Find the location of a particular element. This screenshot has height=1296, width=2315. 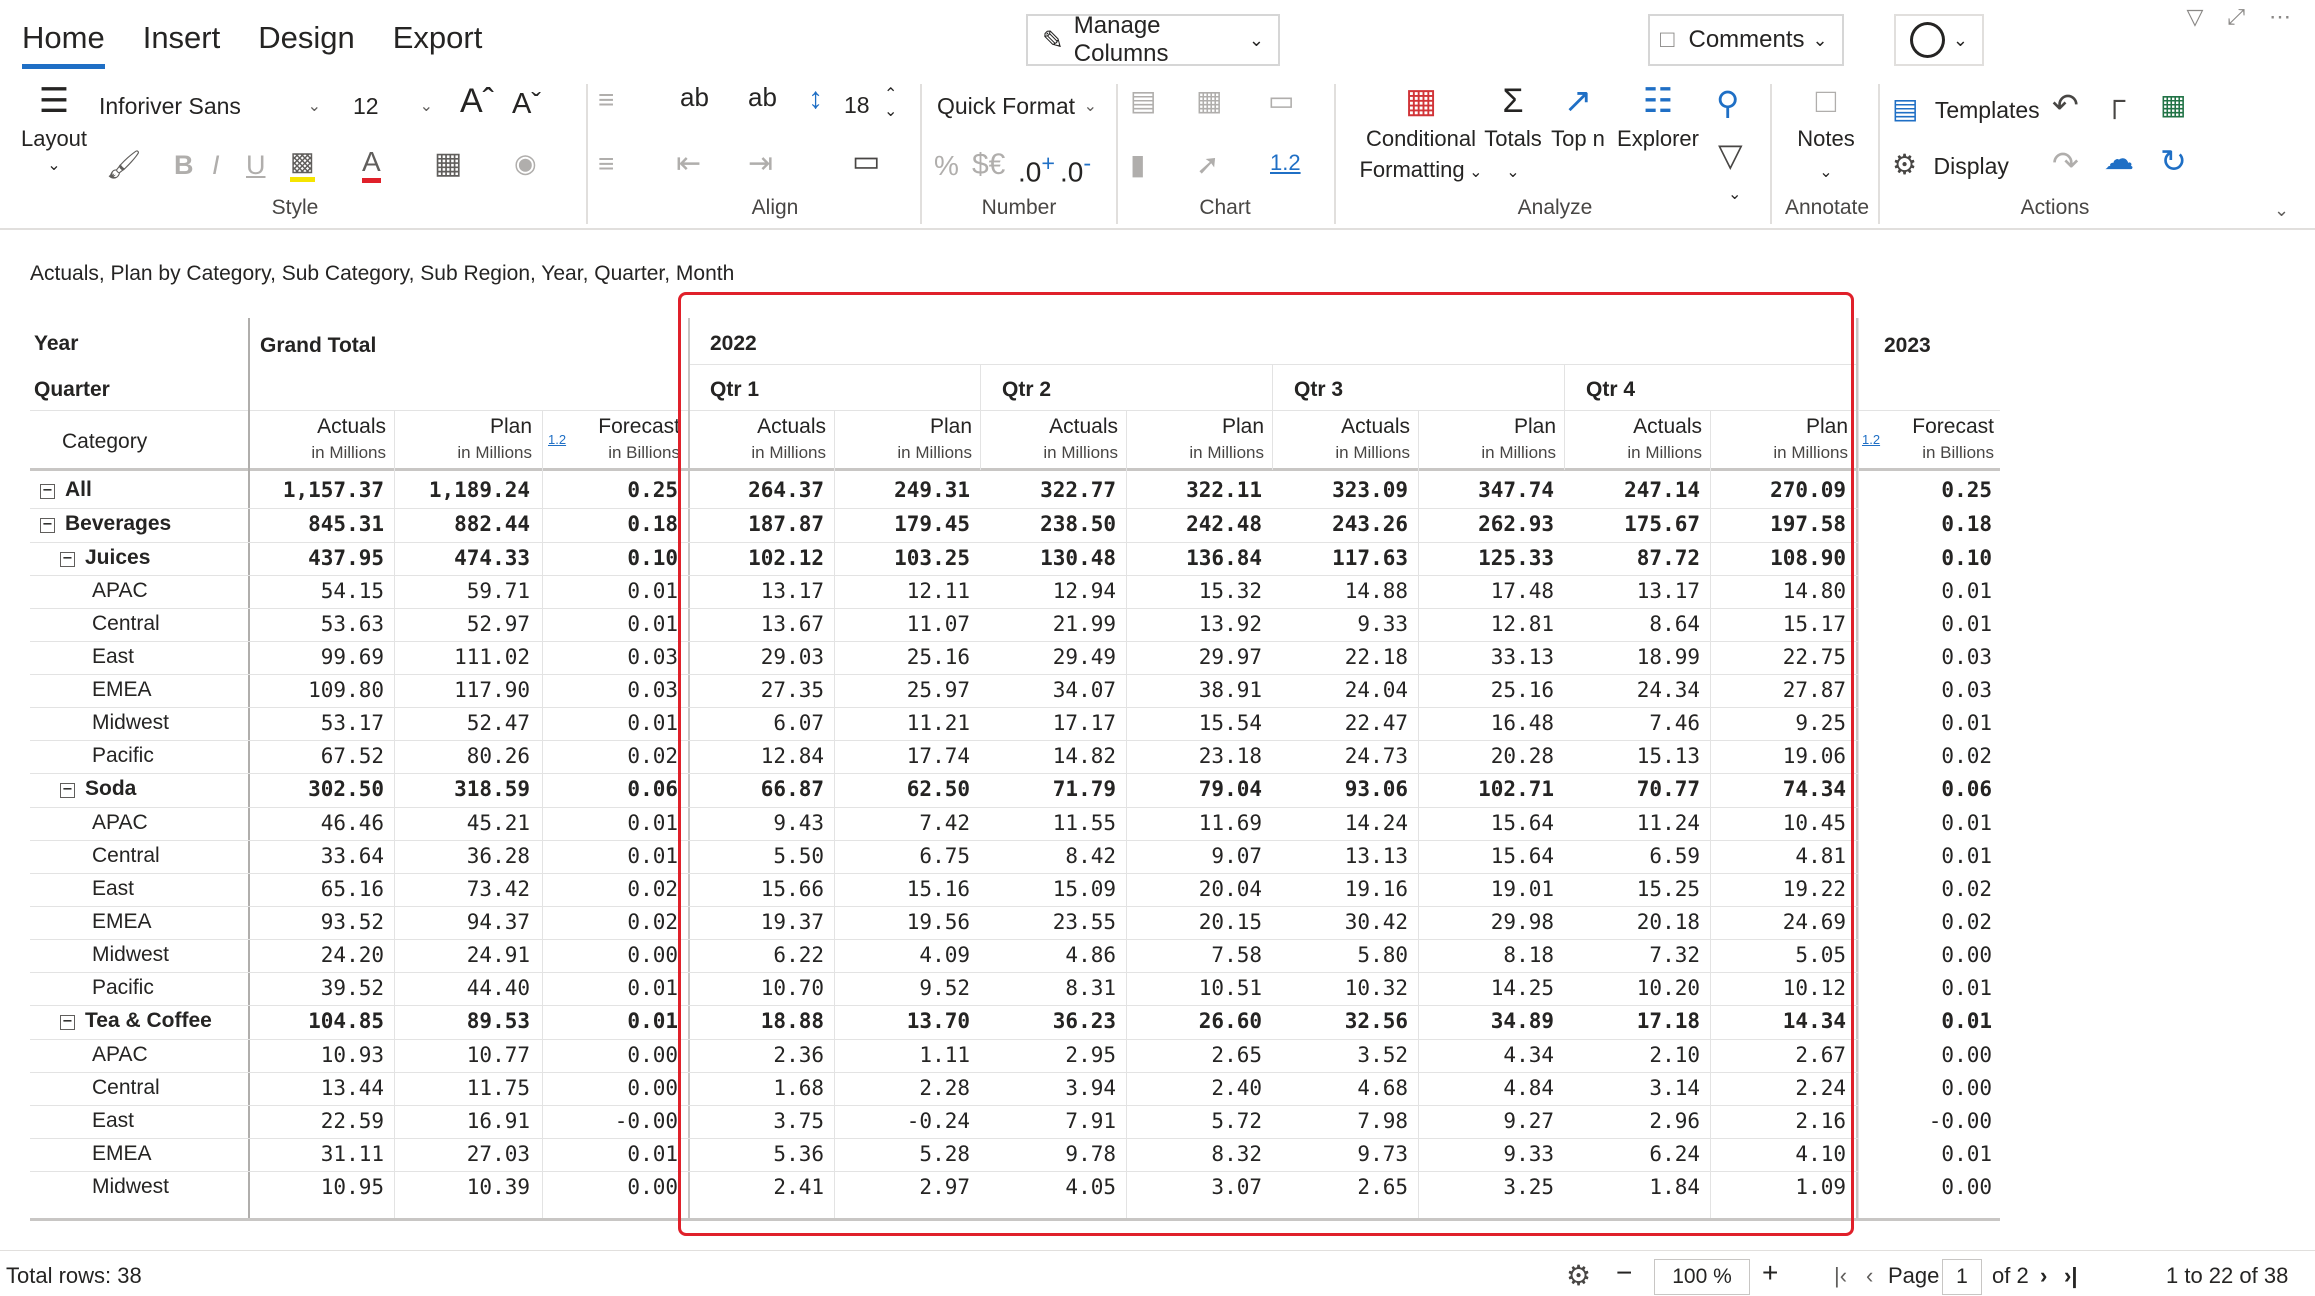

value-cell: 125.33 is located at coordinates (1486, 558).